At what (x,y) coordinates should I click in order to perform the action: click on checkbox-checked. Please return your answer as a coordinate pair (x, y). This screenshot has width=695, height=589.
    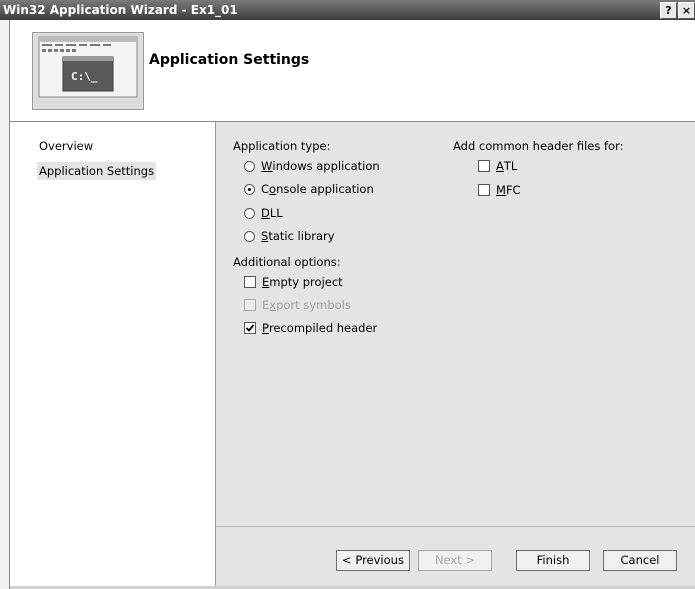
    Looking at the image, I should click on (250, 328).